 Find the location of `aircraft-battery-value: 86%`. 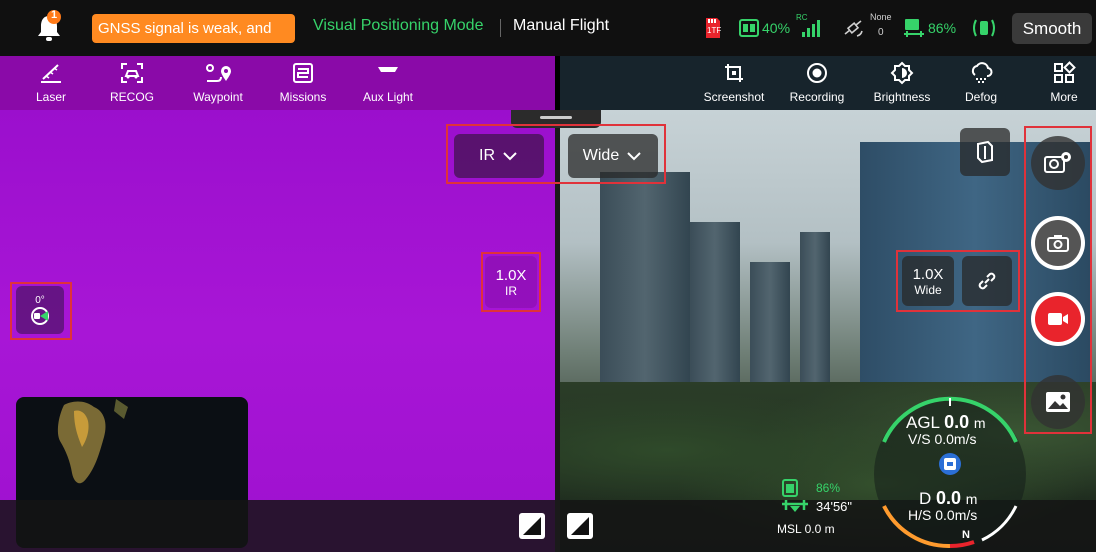

aircraft-battery-value: 86% is located at coordinates (942, 28).